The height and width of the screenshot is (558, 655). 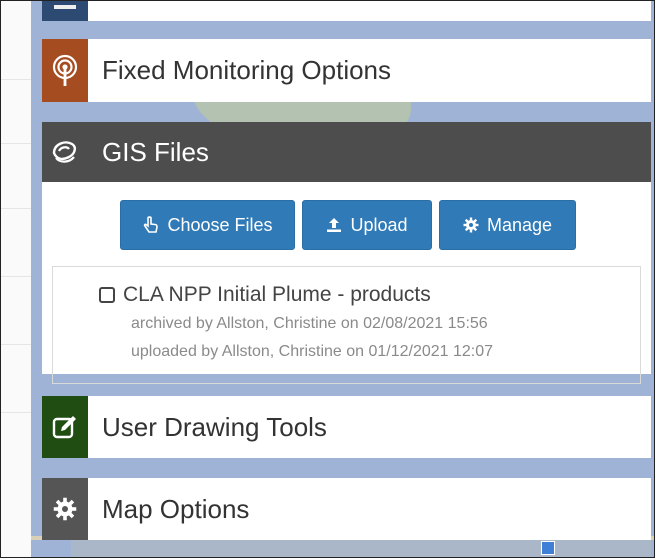 What do you see at coordinates (65, 70) in the screenshot?
I see `broadcast-icon` at bounding box center [65, 70].